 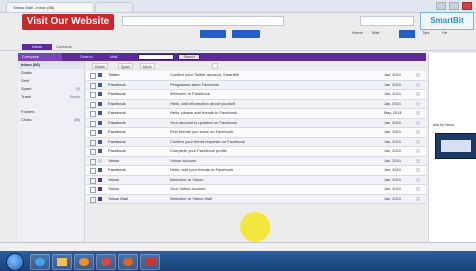 I want to click on maximize-button, so click(x=454, y=6).